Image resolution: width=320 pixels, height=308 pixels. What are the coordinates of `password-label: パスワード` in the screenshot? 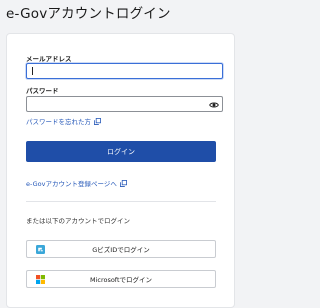 It's located at (42, 91).